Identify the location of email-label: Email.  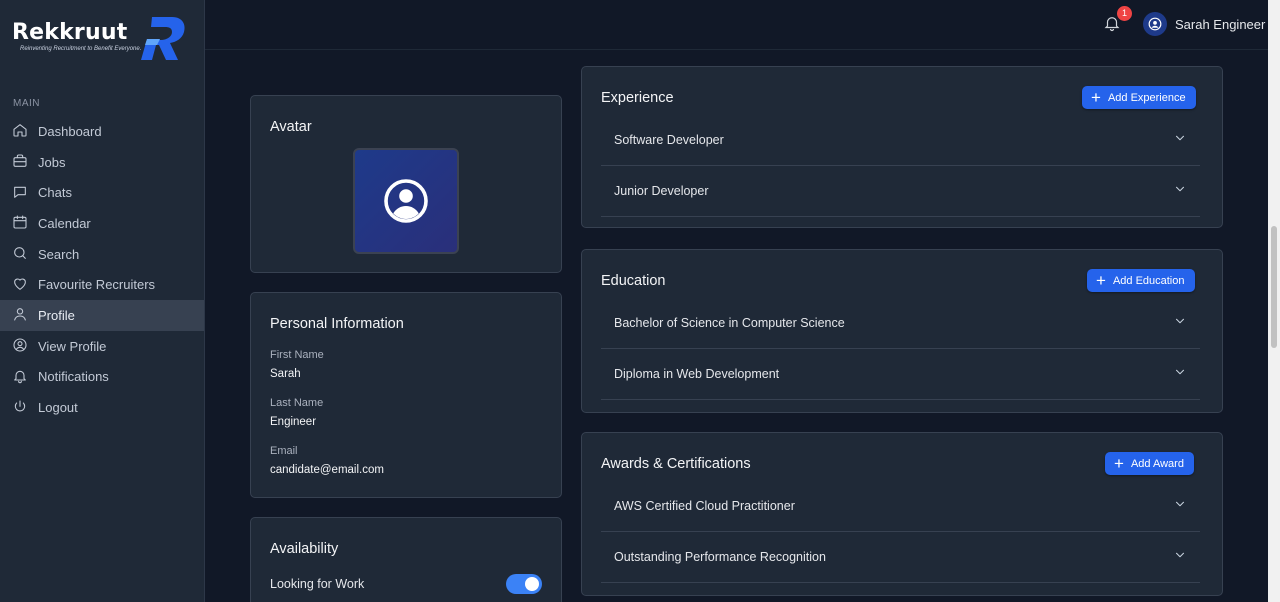
(284, 451).